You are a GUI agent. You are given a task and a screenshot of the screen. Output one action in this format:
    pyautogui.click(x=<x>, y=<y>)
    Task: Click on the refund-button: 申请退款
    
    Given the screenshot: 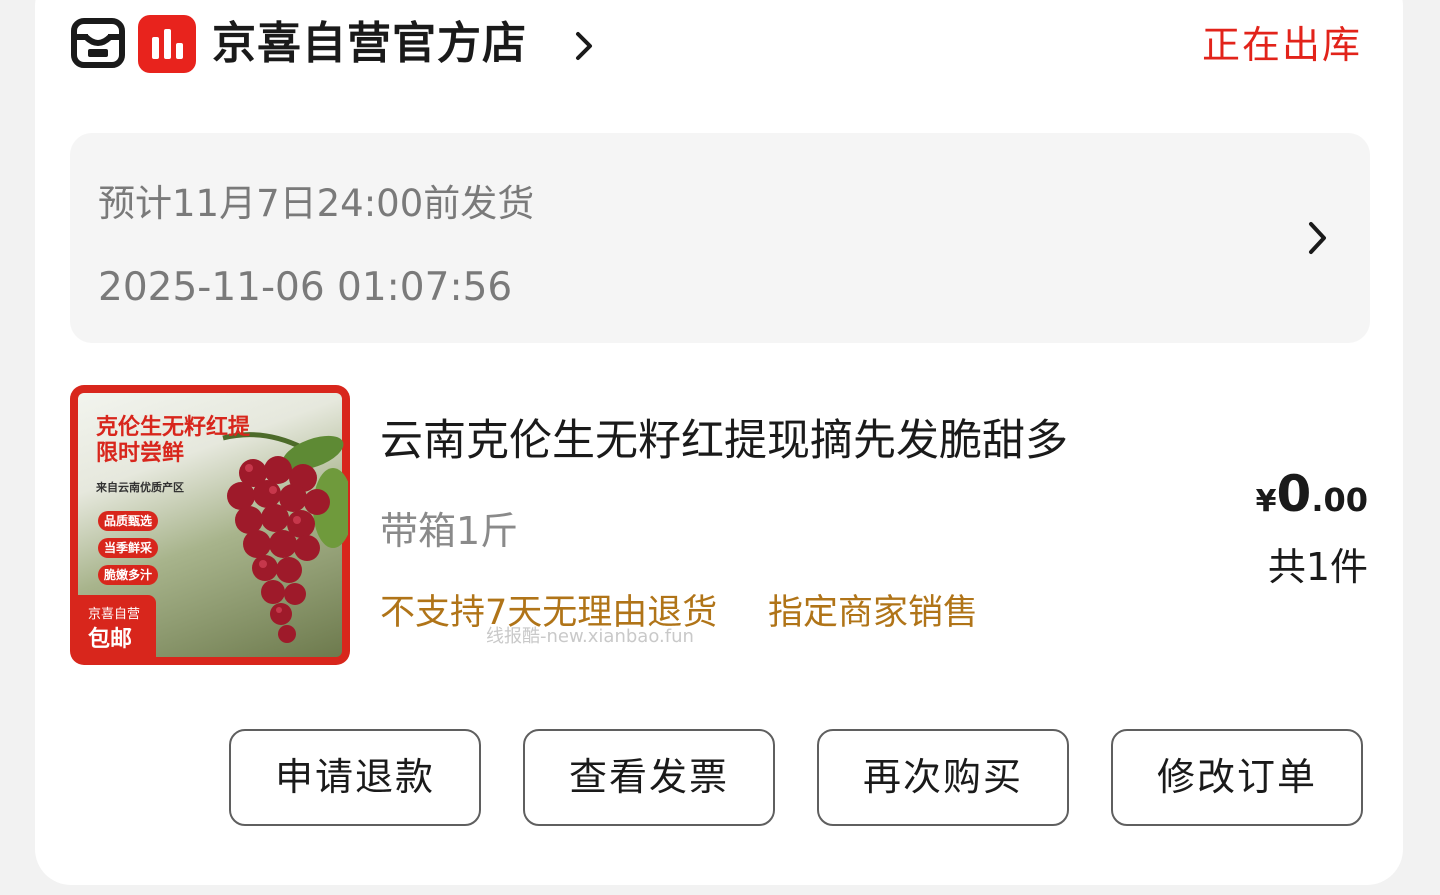 What is the action you would take?
    pyautogui.click(x=355, y=777)
    